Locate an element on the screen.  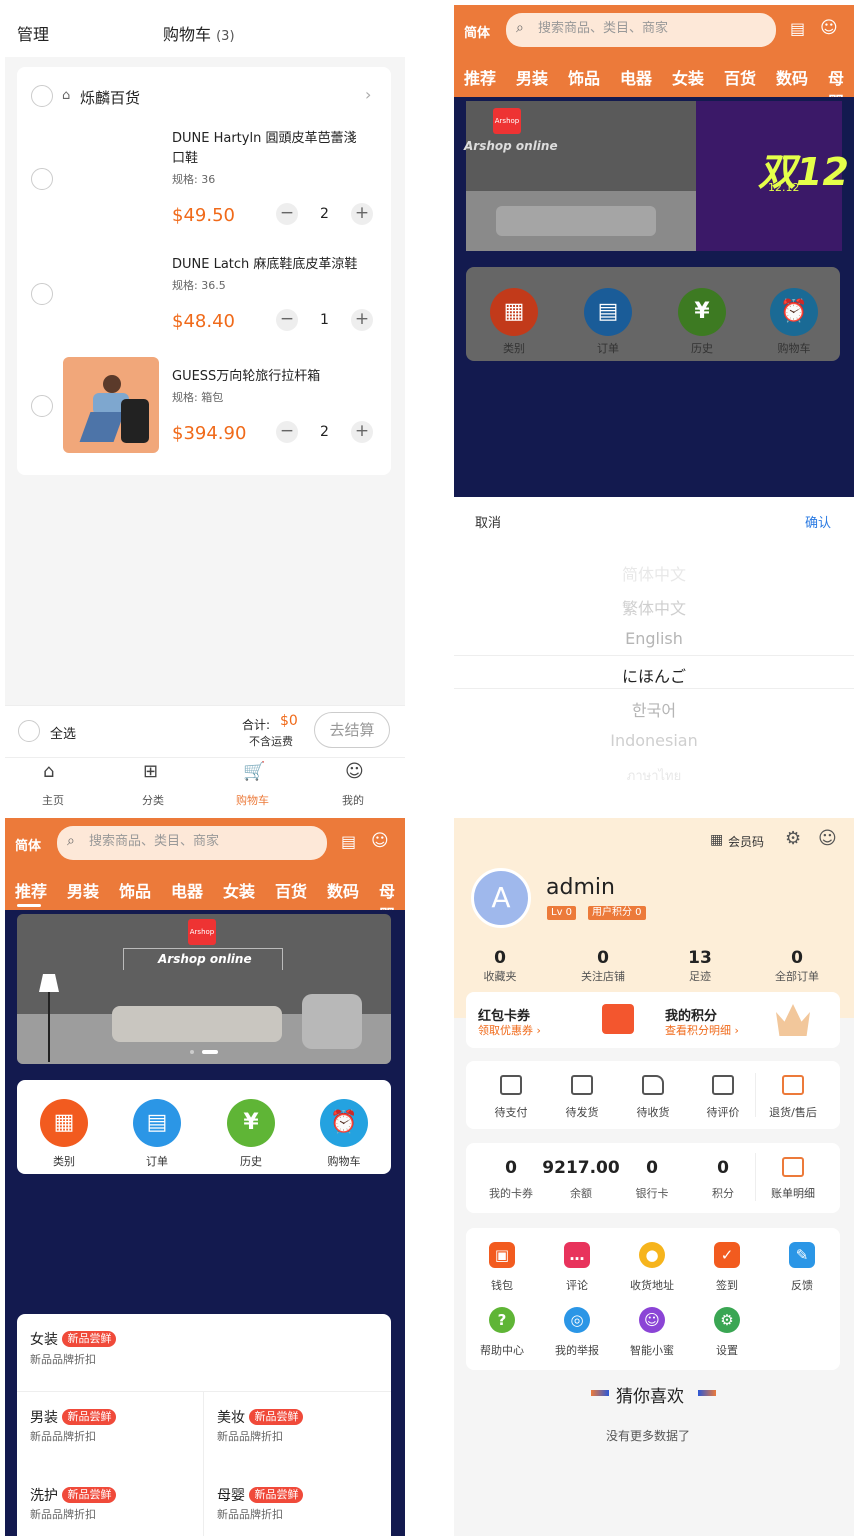
cart-icon: 🛒 is located at coordinates (254, 771).